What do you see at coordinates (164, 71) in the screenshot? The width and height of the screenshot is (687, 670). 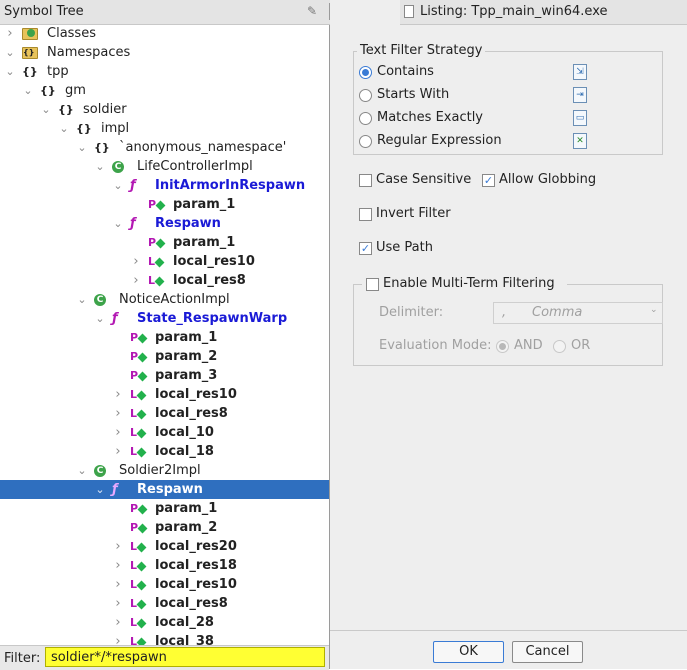 I see `tree-row: ⌄ {} tpp` at bounding box center [164, 71].